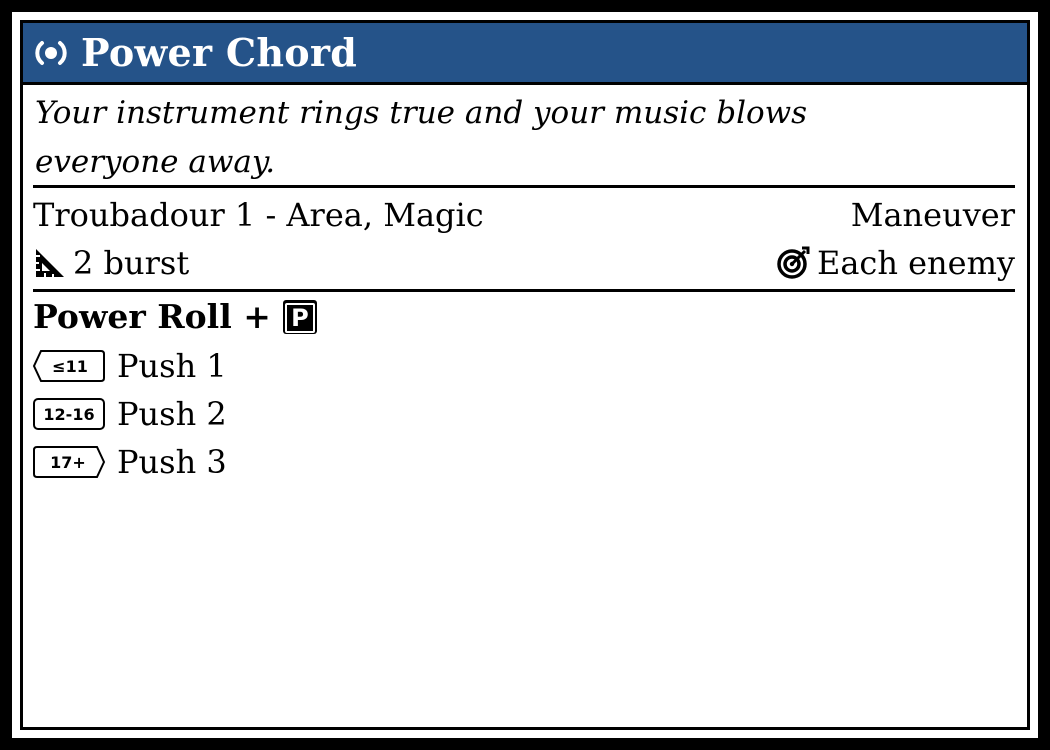 The image size is (1050, 750). I want to click on tier-2-row: 12-16 Push 2, so click(129, 414).